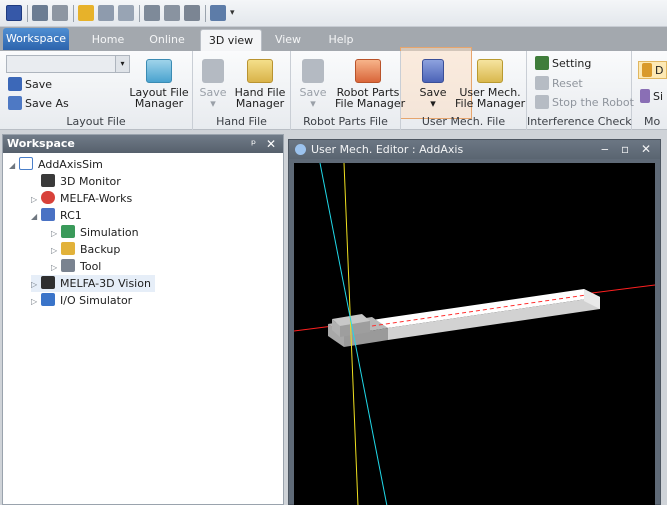 The height and width of the screenshot is (505, 667). Describe the element at coordinates (192, 13) in the screenshot. I see `bars-icon` at that location.